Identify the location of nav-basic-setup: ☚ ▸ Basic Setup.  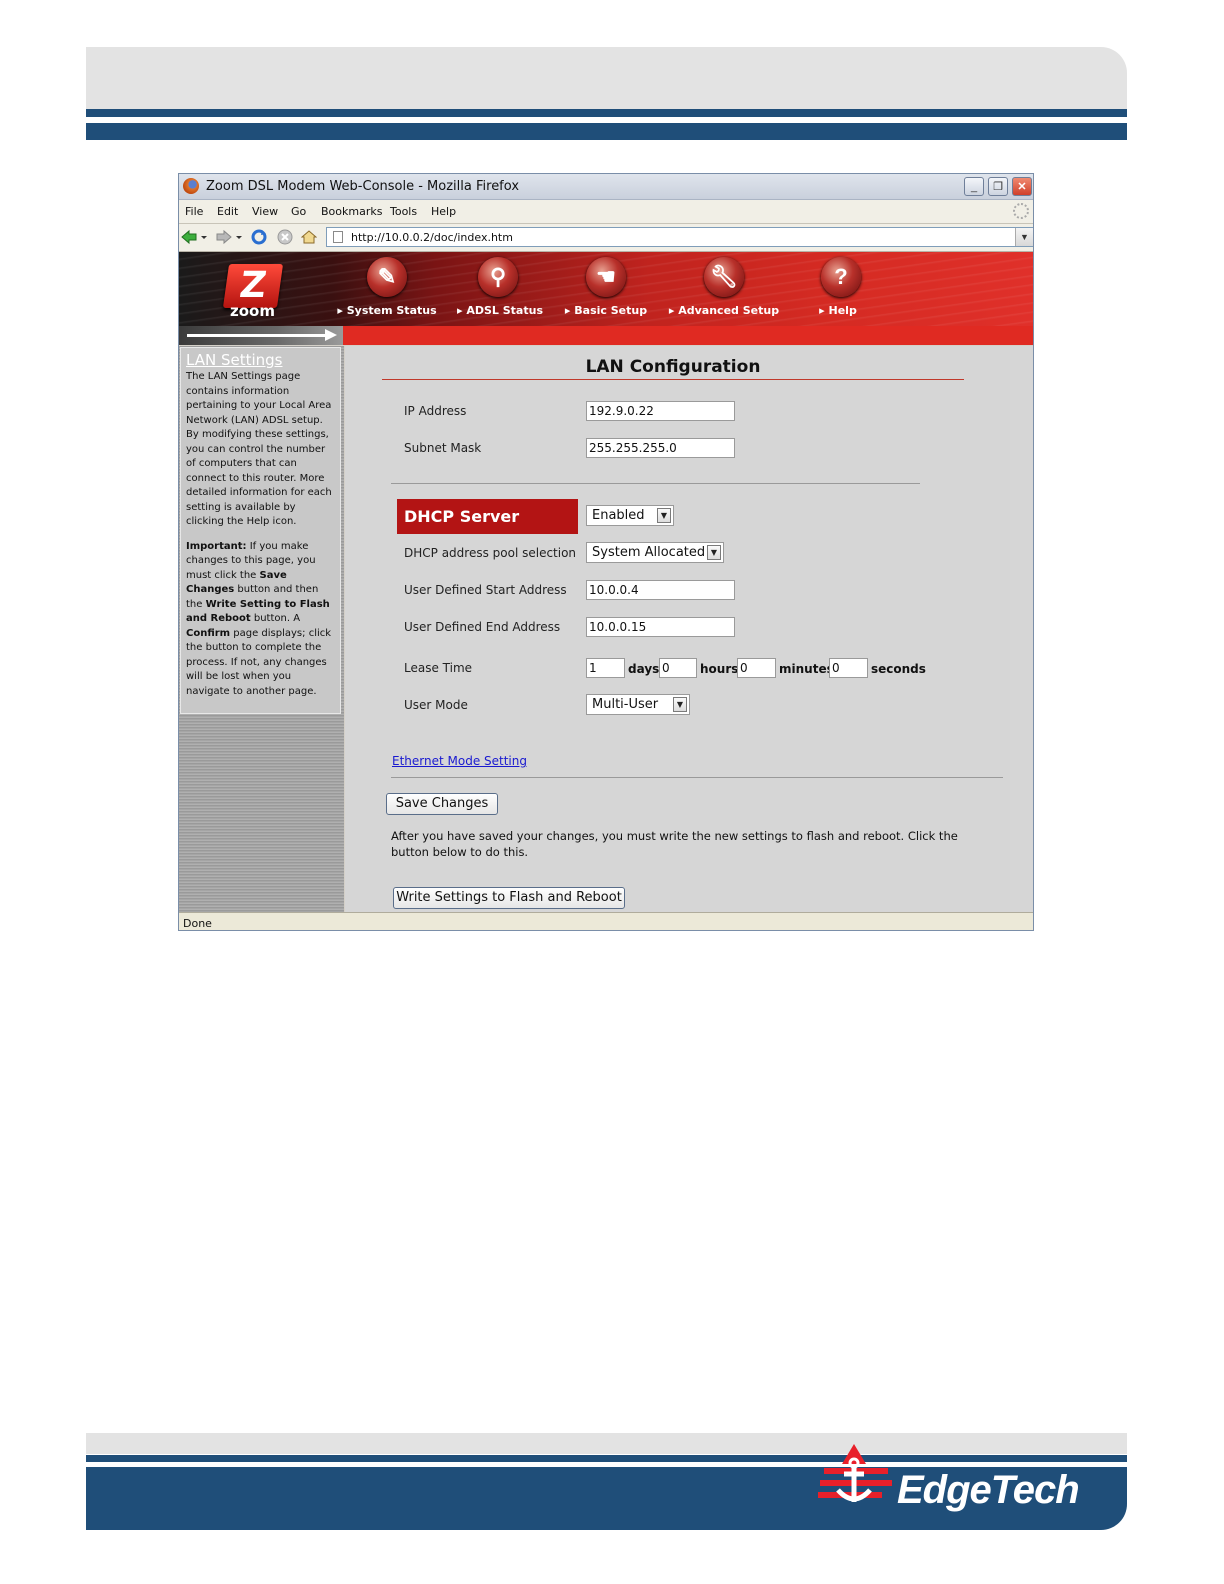
(606, 290).